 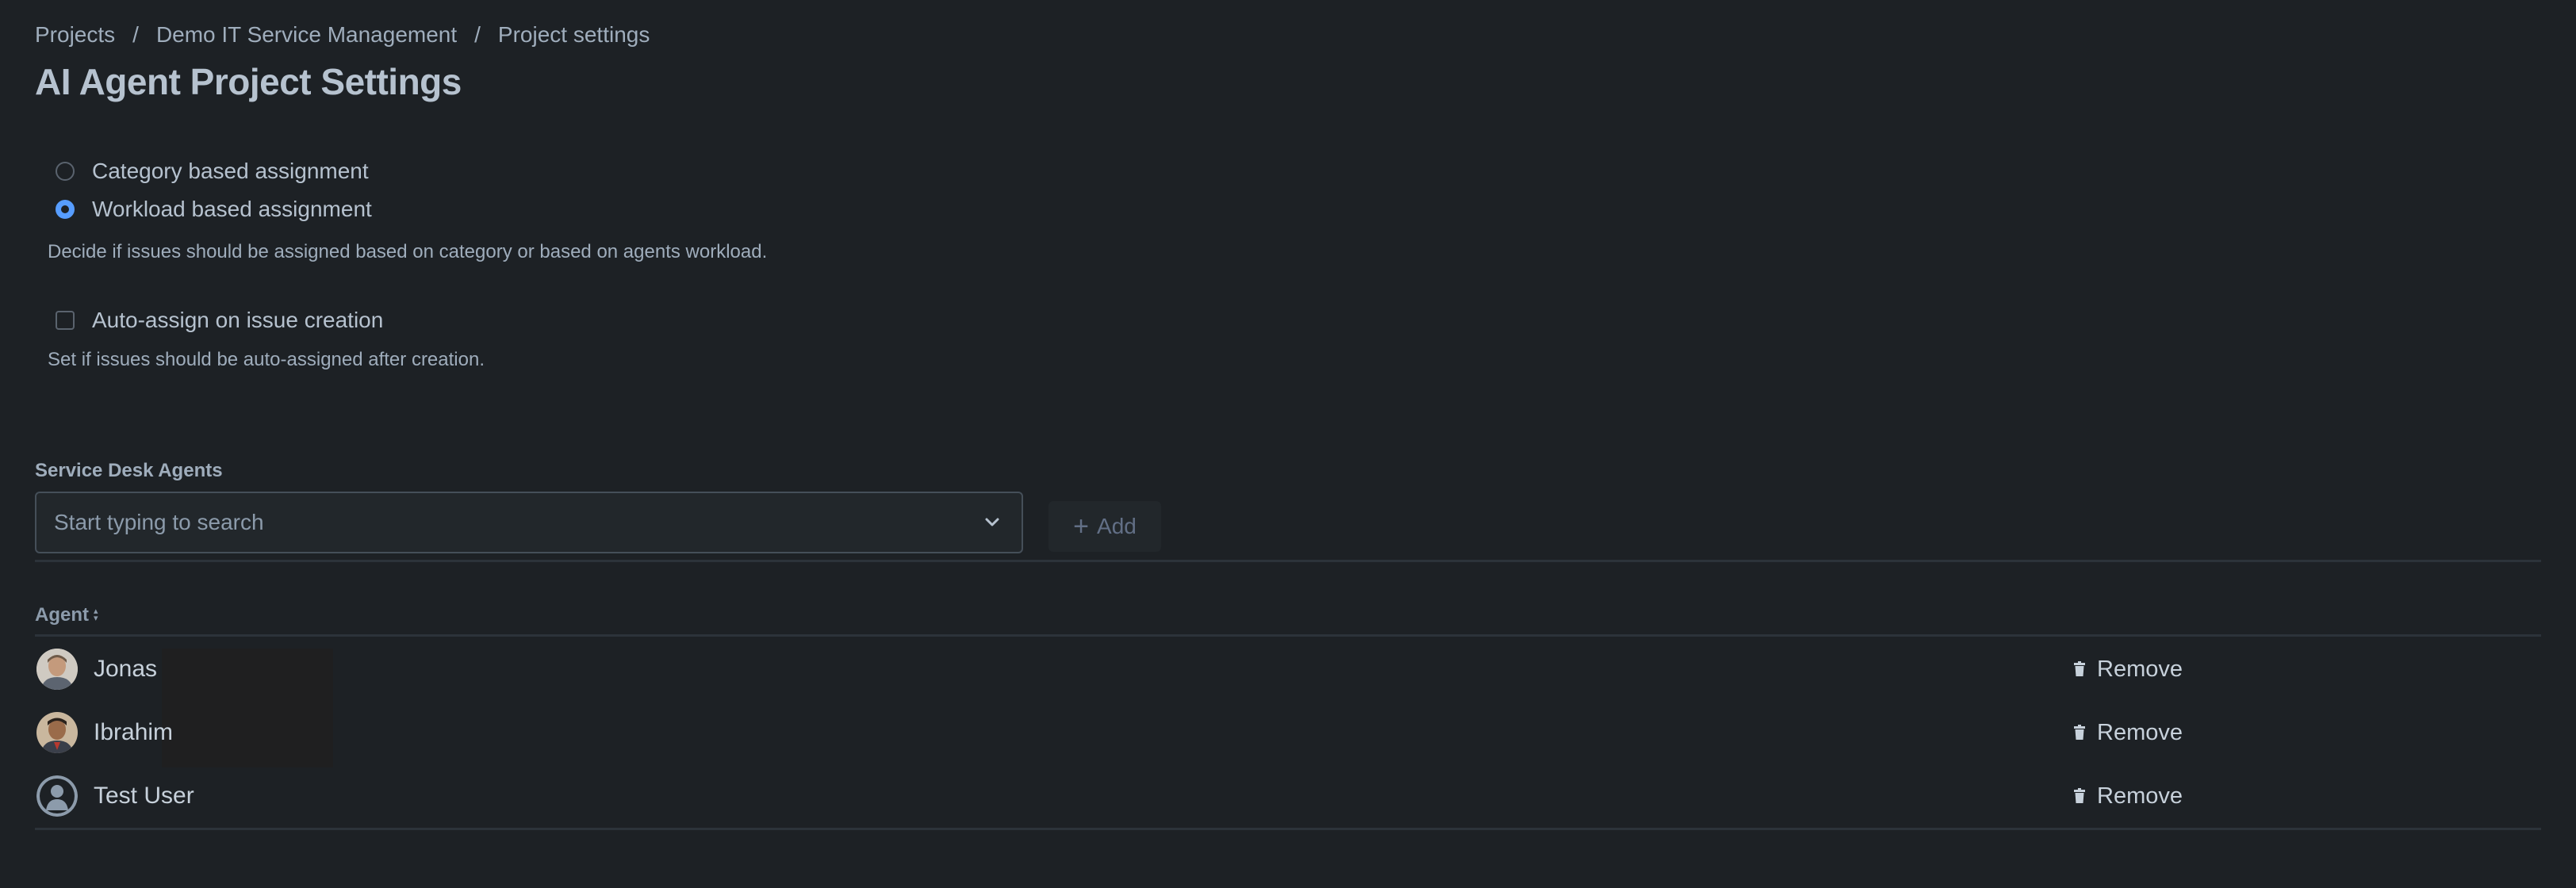 I want to click on add-agent-button: + Add, so click(x=1104, y=526).